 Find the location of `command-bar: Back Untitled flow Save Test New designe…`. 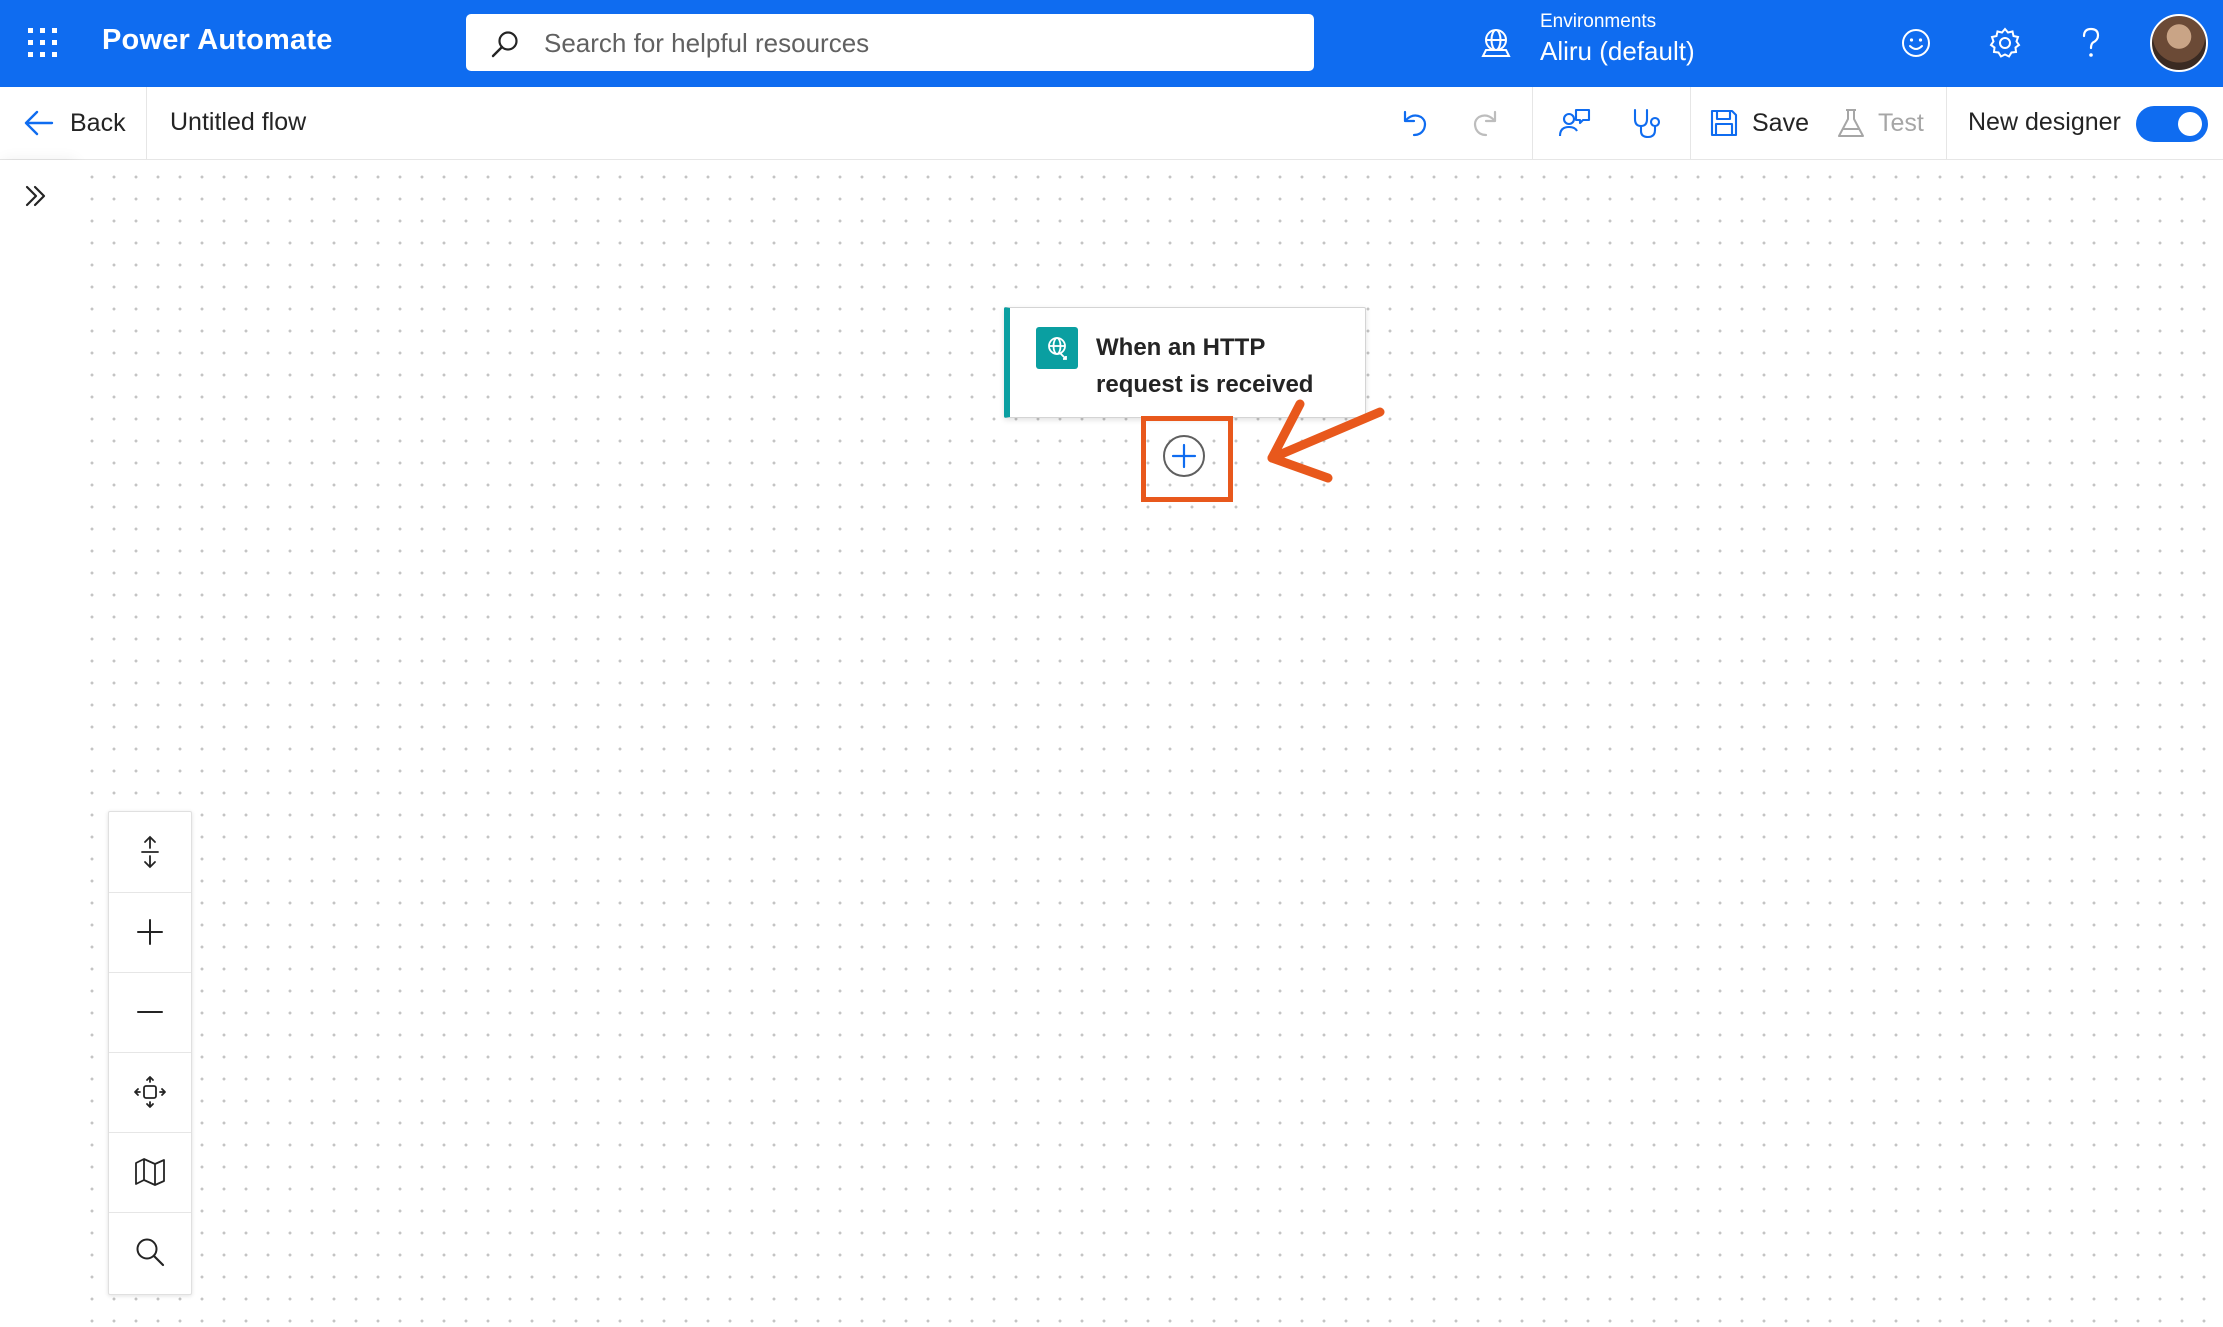

command-bar: Back Untitled flow Save Test New designe… is located at coordinates (1111, 123).